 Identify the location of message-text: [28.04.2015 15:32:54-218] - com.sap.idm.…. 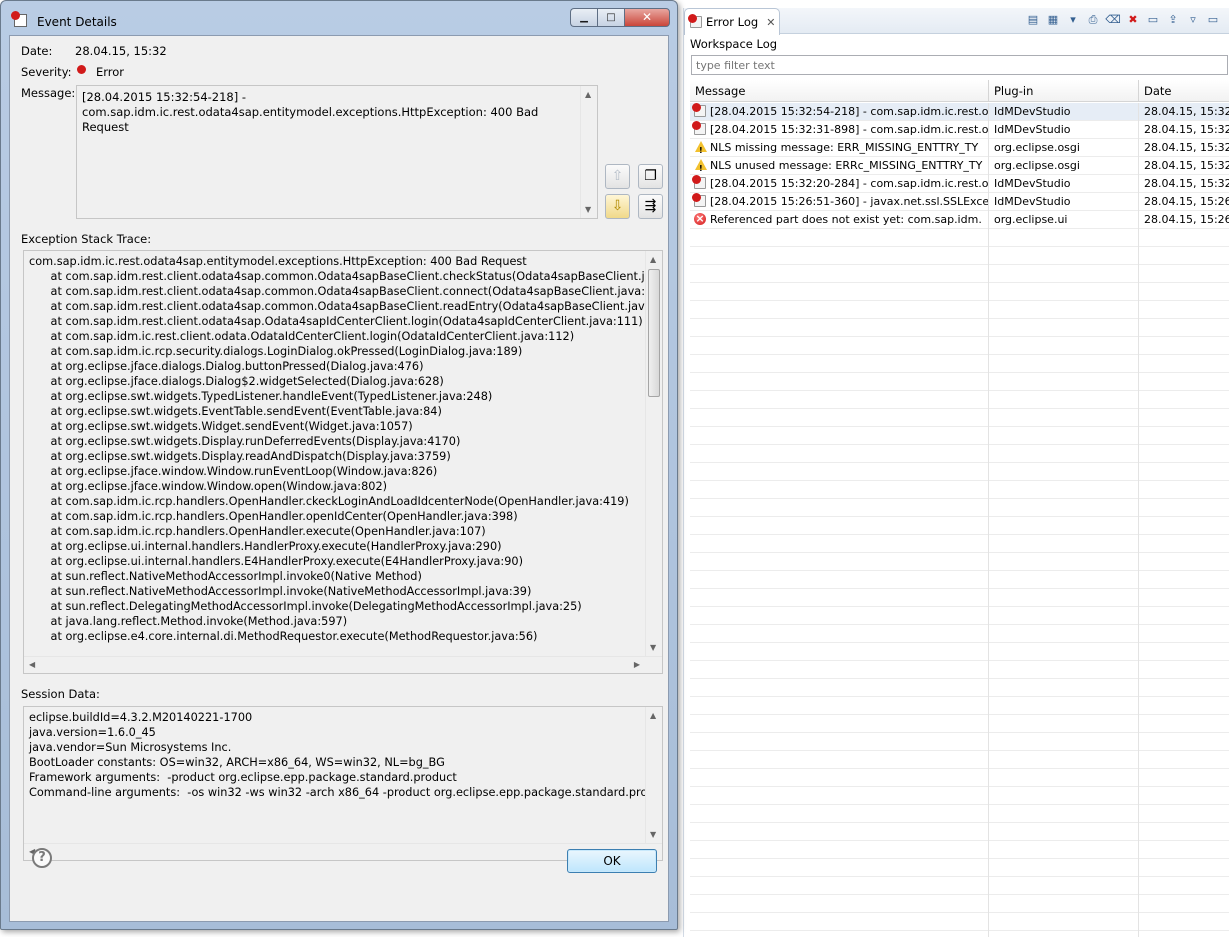
(310, 112).